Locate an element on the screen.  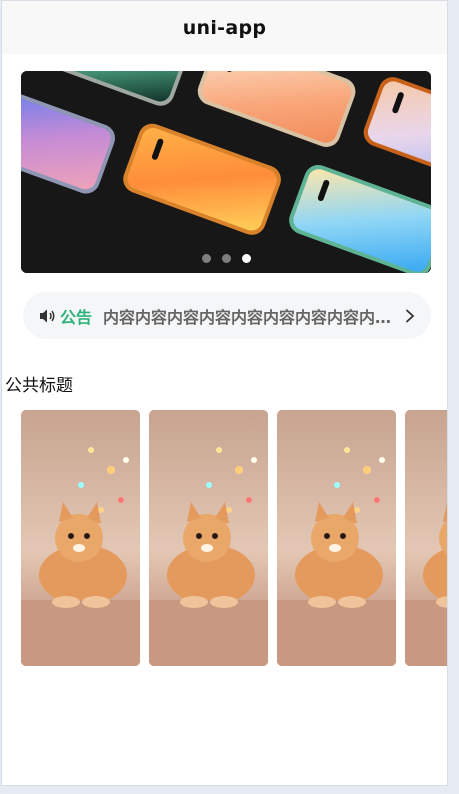
chevron-right-icon is located at coordinates (410, 316).